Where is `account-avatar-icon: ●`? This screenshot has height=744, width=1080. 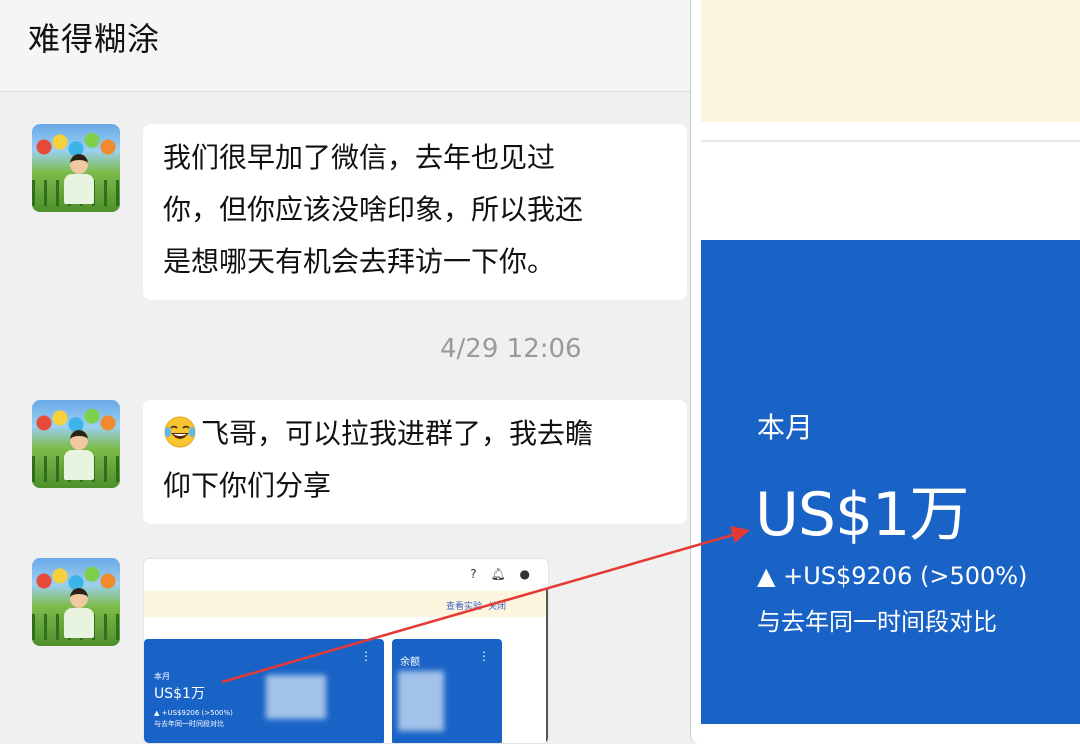 account-avatar-icon: ● is located at coordinates (524, 574).